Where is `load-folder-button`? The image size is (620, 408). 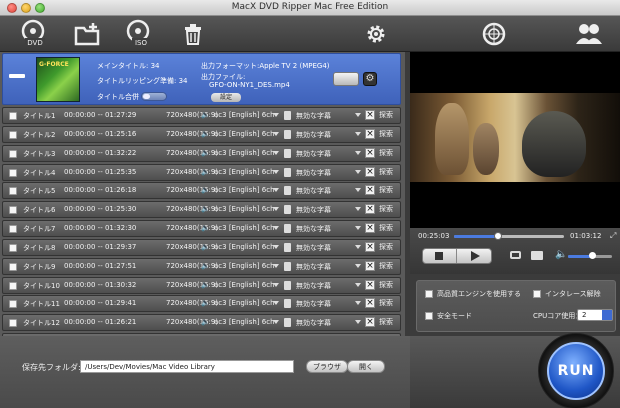 load-folder-button is located at coordinates (87, 34).